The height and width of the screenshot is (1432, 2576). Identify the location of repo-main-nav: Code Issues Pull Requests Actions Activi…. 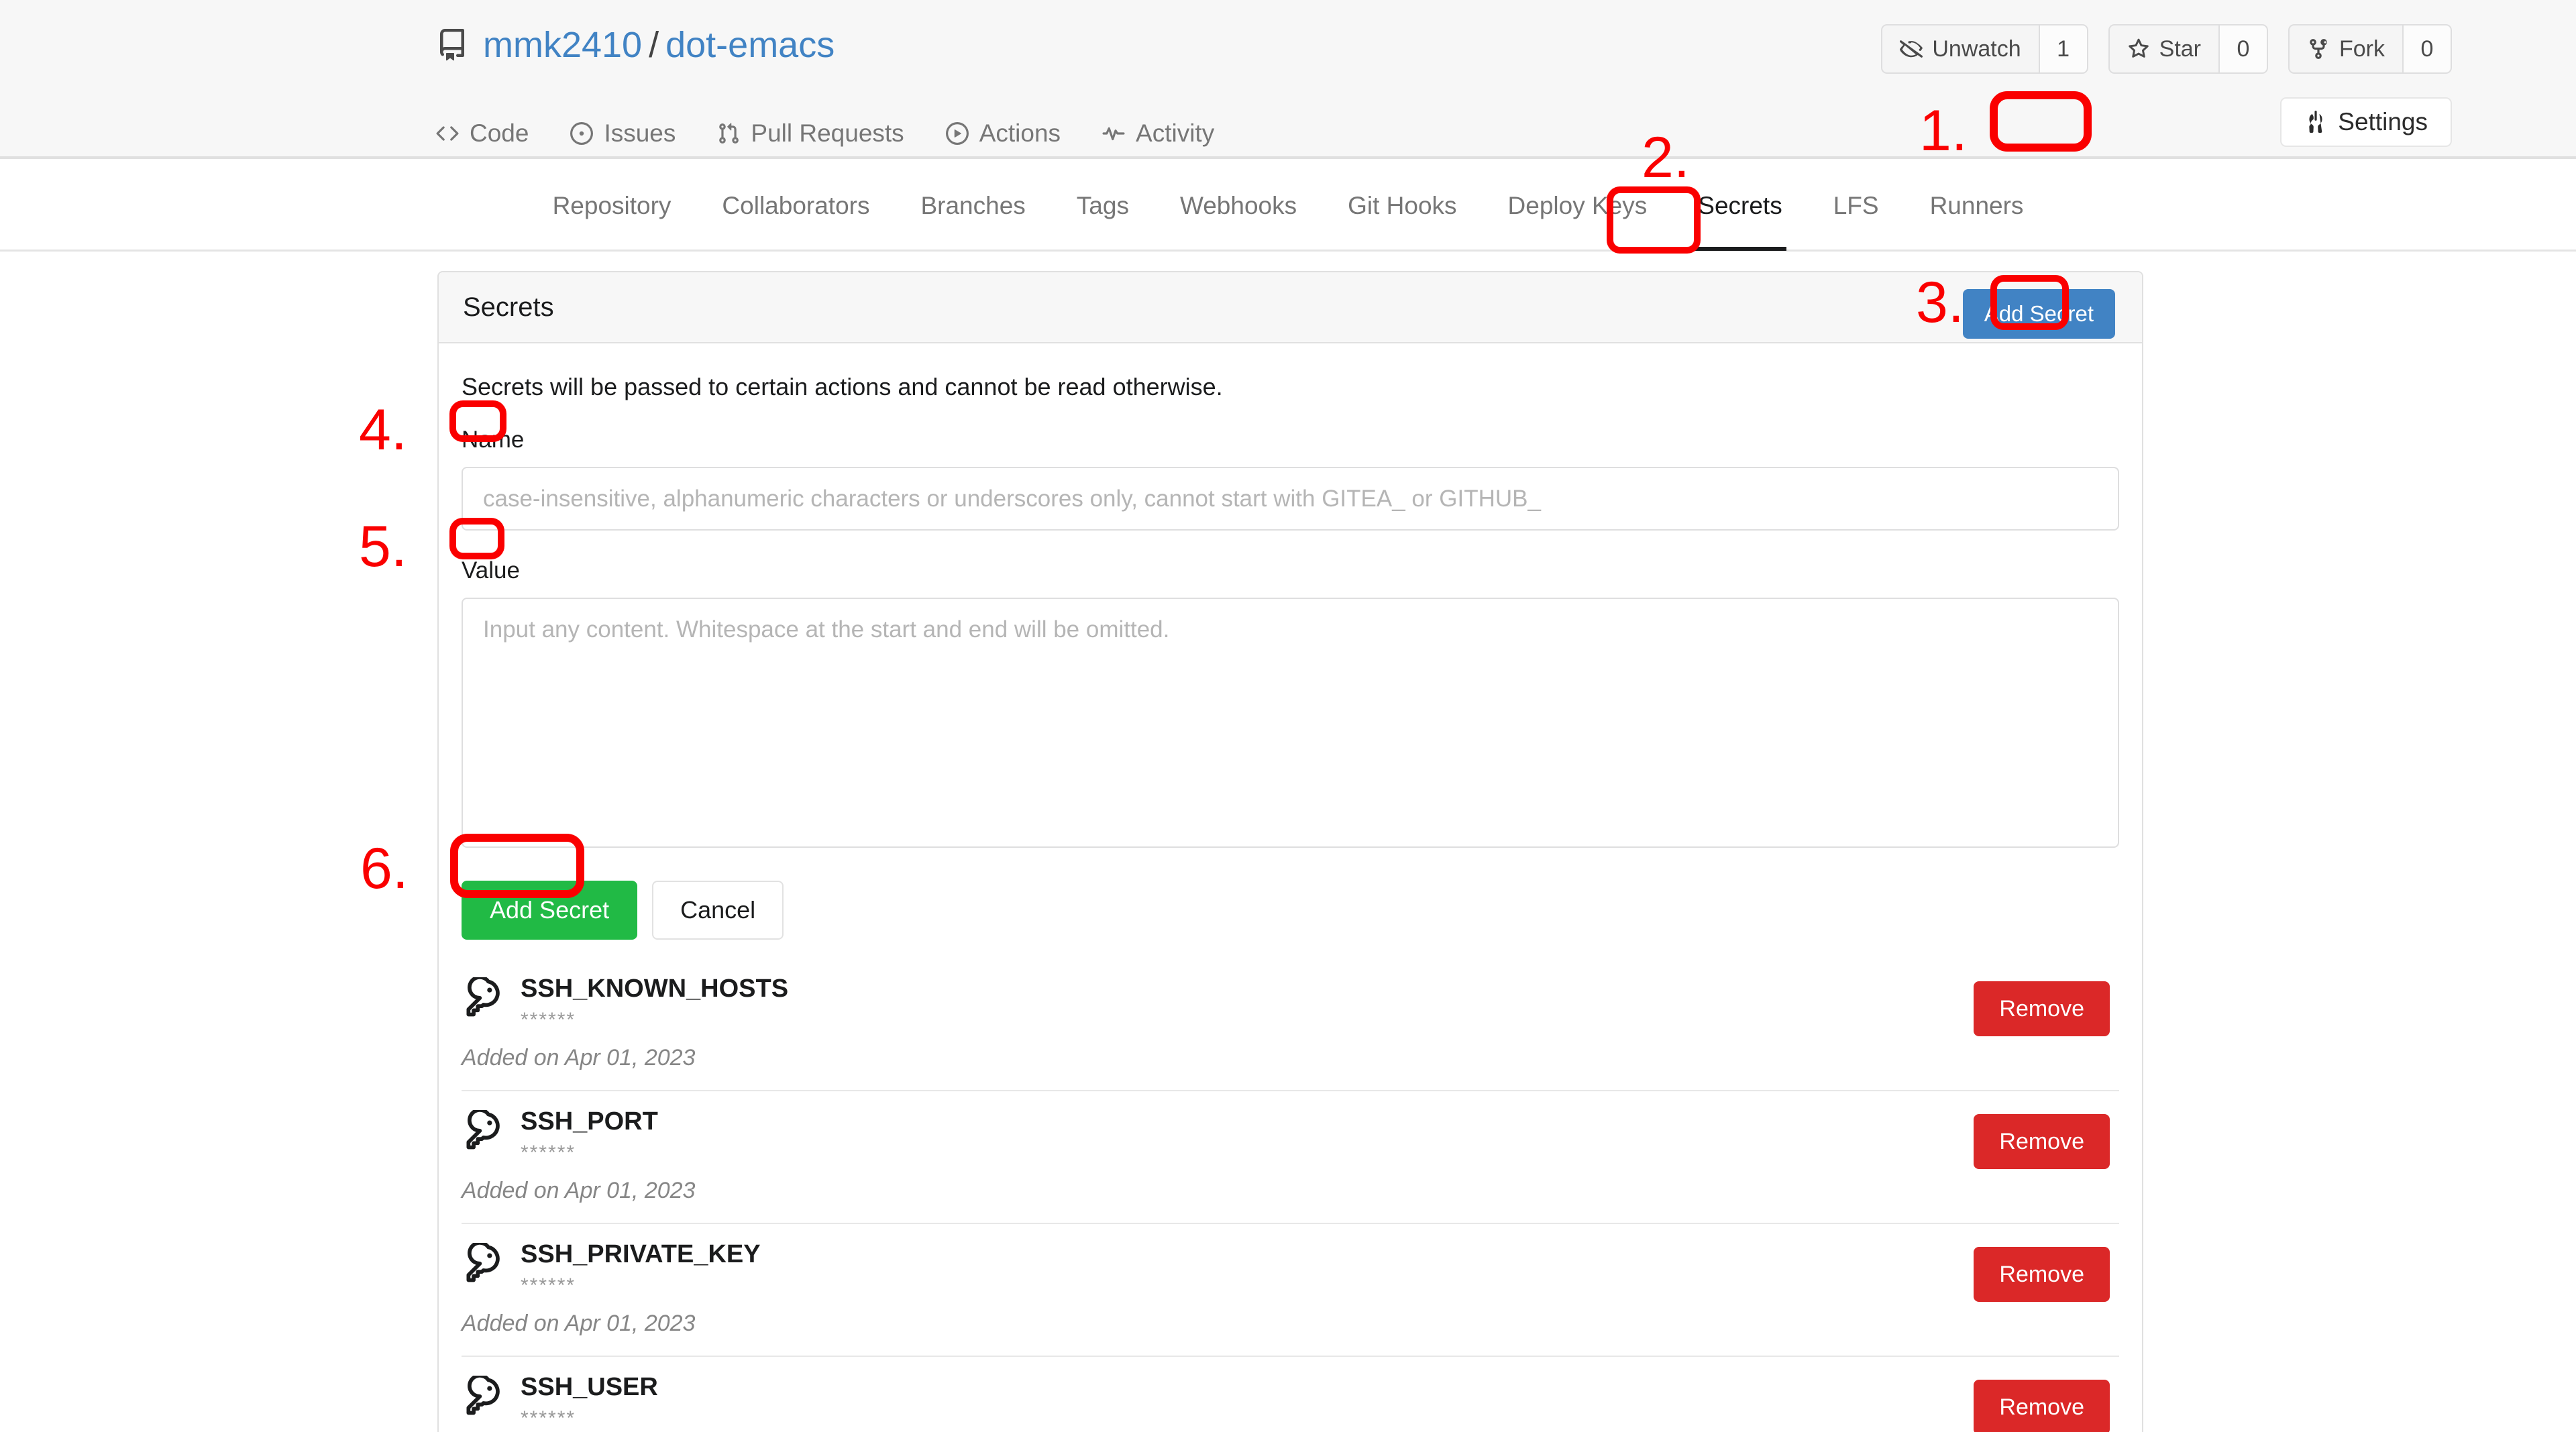
(1288, 133).